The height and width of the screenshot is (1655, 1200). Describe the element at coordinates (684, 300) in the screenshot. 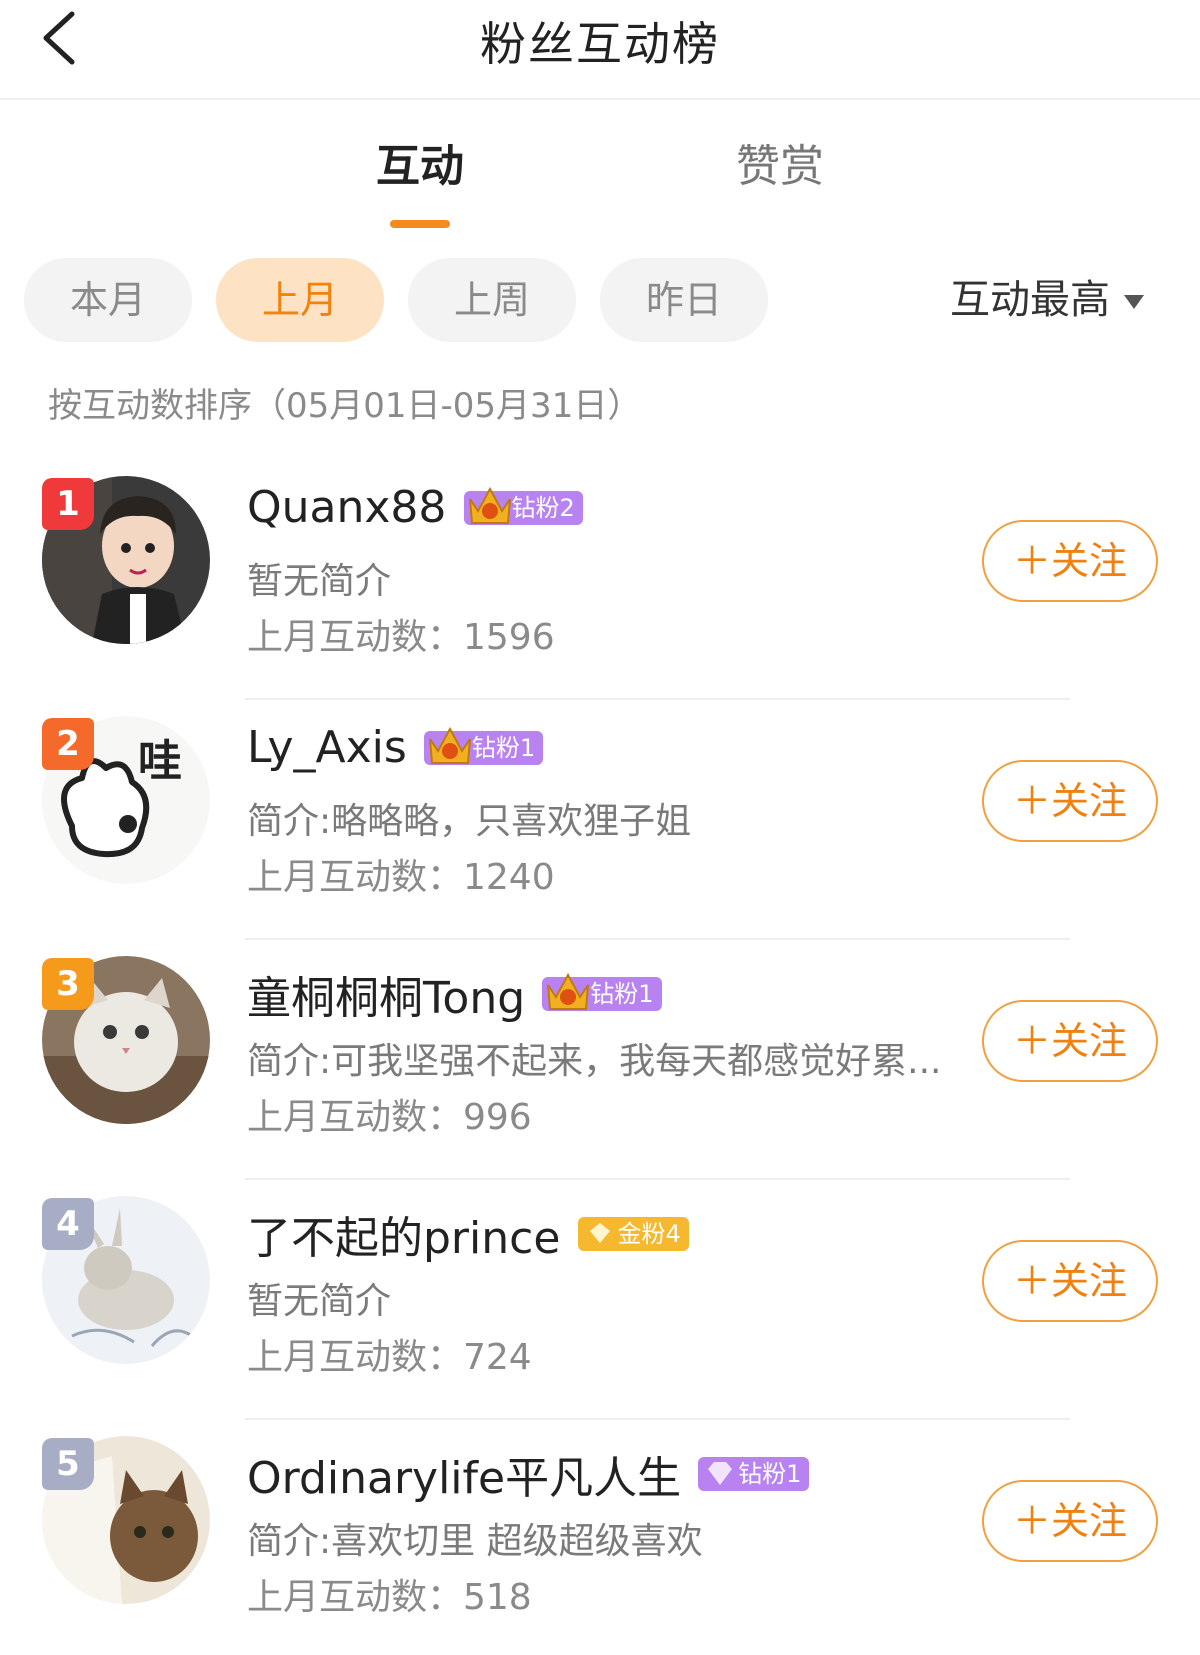

I see `filter-yesterday: 昨日` at that location.